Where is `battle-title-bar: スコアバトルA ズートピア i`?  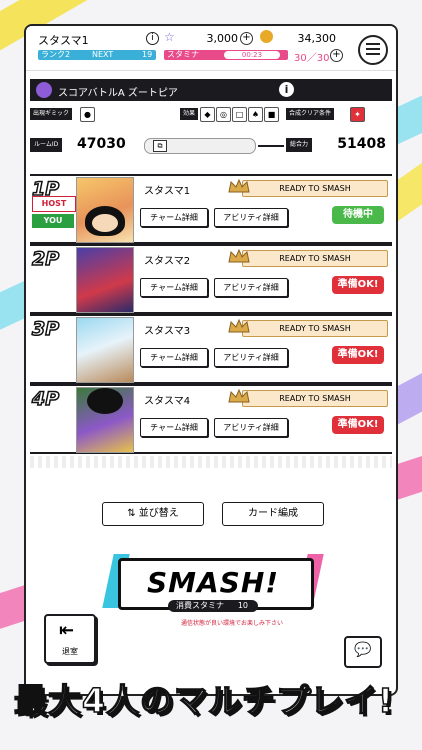 battle-title-bar: スコアバトルA ズートピア i is located at coordinates (211, 90).